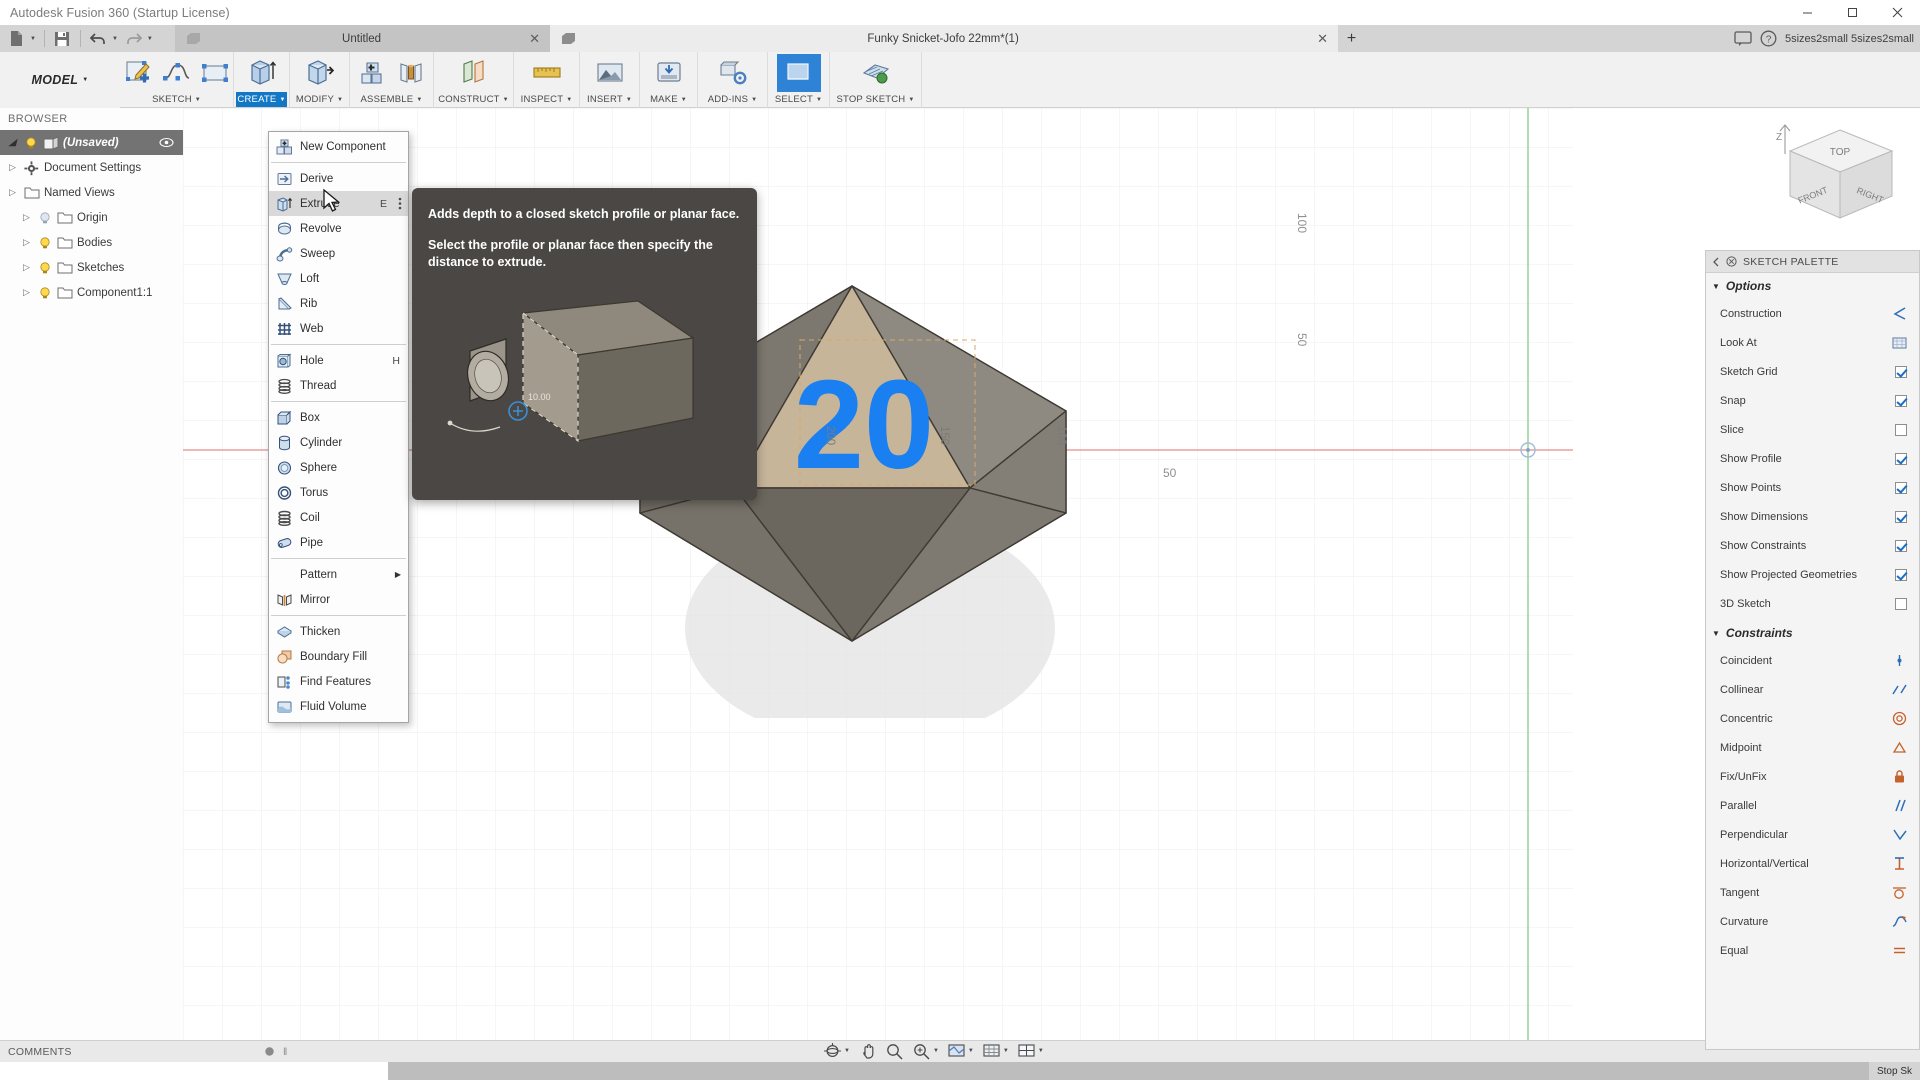  I want to click on palette-row-perpendicular: Perpendicular, so click(1812, 834).